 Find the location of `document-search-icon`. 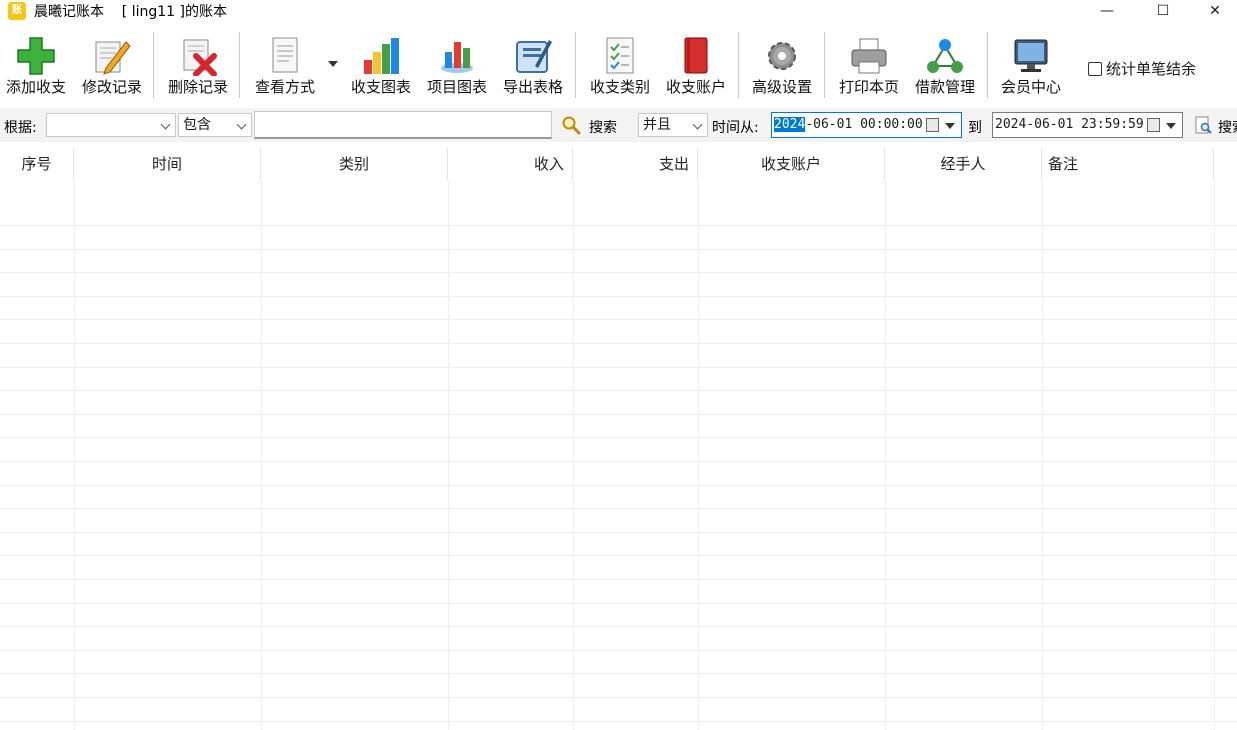

document-search-icon is located at coordinates (1203, 125).